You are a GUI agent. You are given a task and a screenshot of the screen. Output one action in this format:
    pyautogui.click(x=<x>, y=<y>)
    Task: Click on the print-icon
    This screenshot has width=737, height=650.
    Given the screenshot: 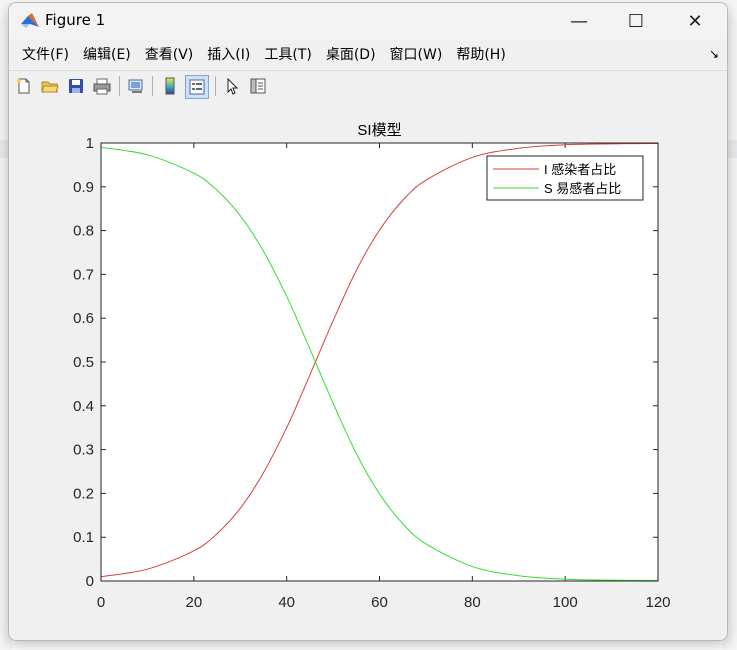 What is the action you would take?
    pyautogui.click(x=102, y=86)
    